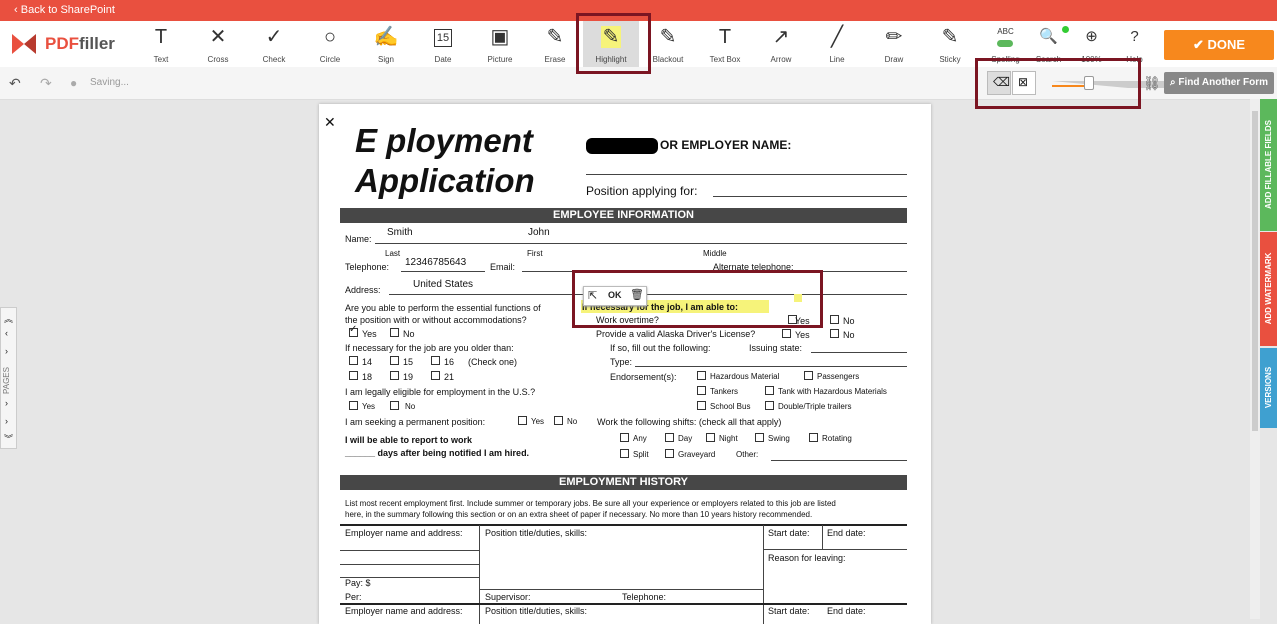  I want to click on pay-label: Pay: $, so click(358, 583).